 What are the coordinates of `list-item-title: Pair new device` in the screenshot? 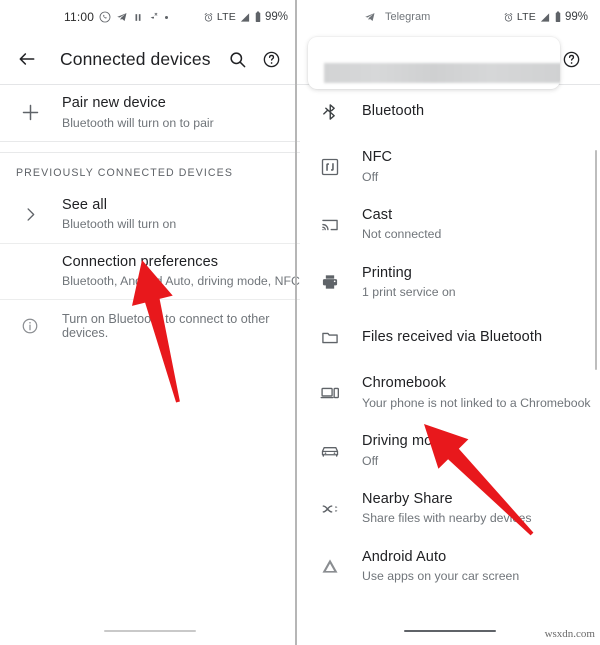 It's located at (114, 103).